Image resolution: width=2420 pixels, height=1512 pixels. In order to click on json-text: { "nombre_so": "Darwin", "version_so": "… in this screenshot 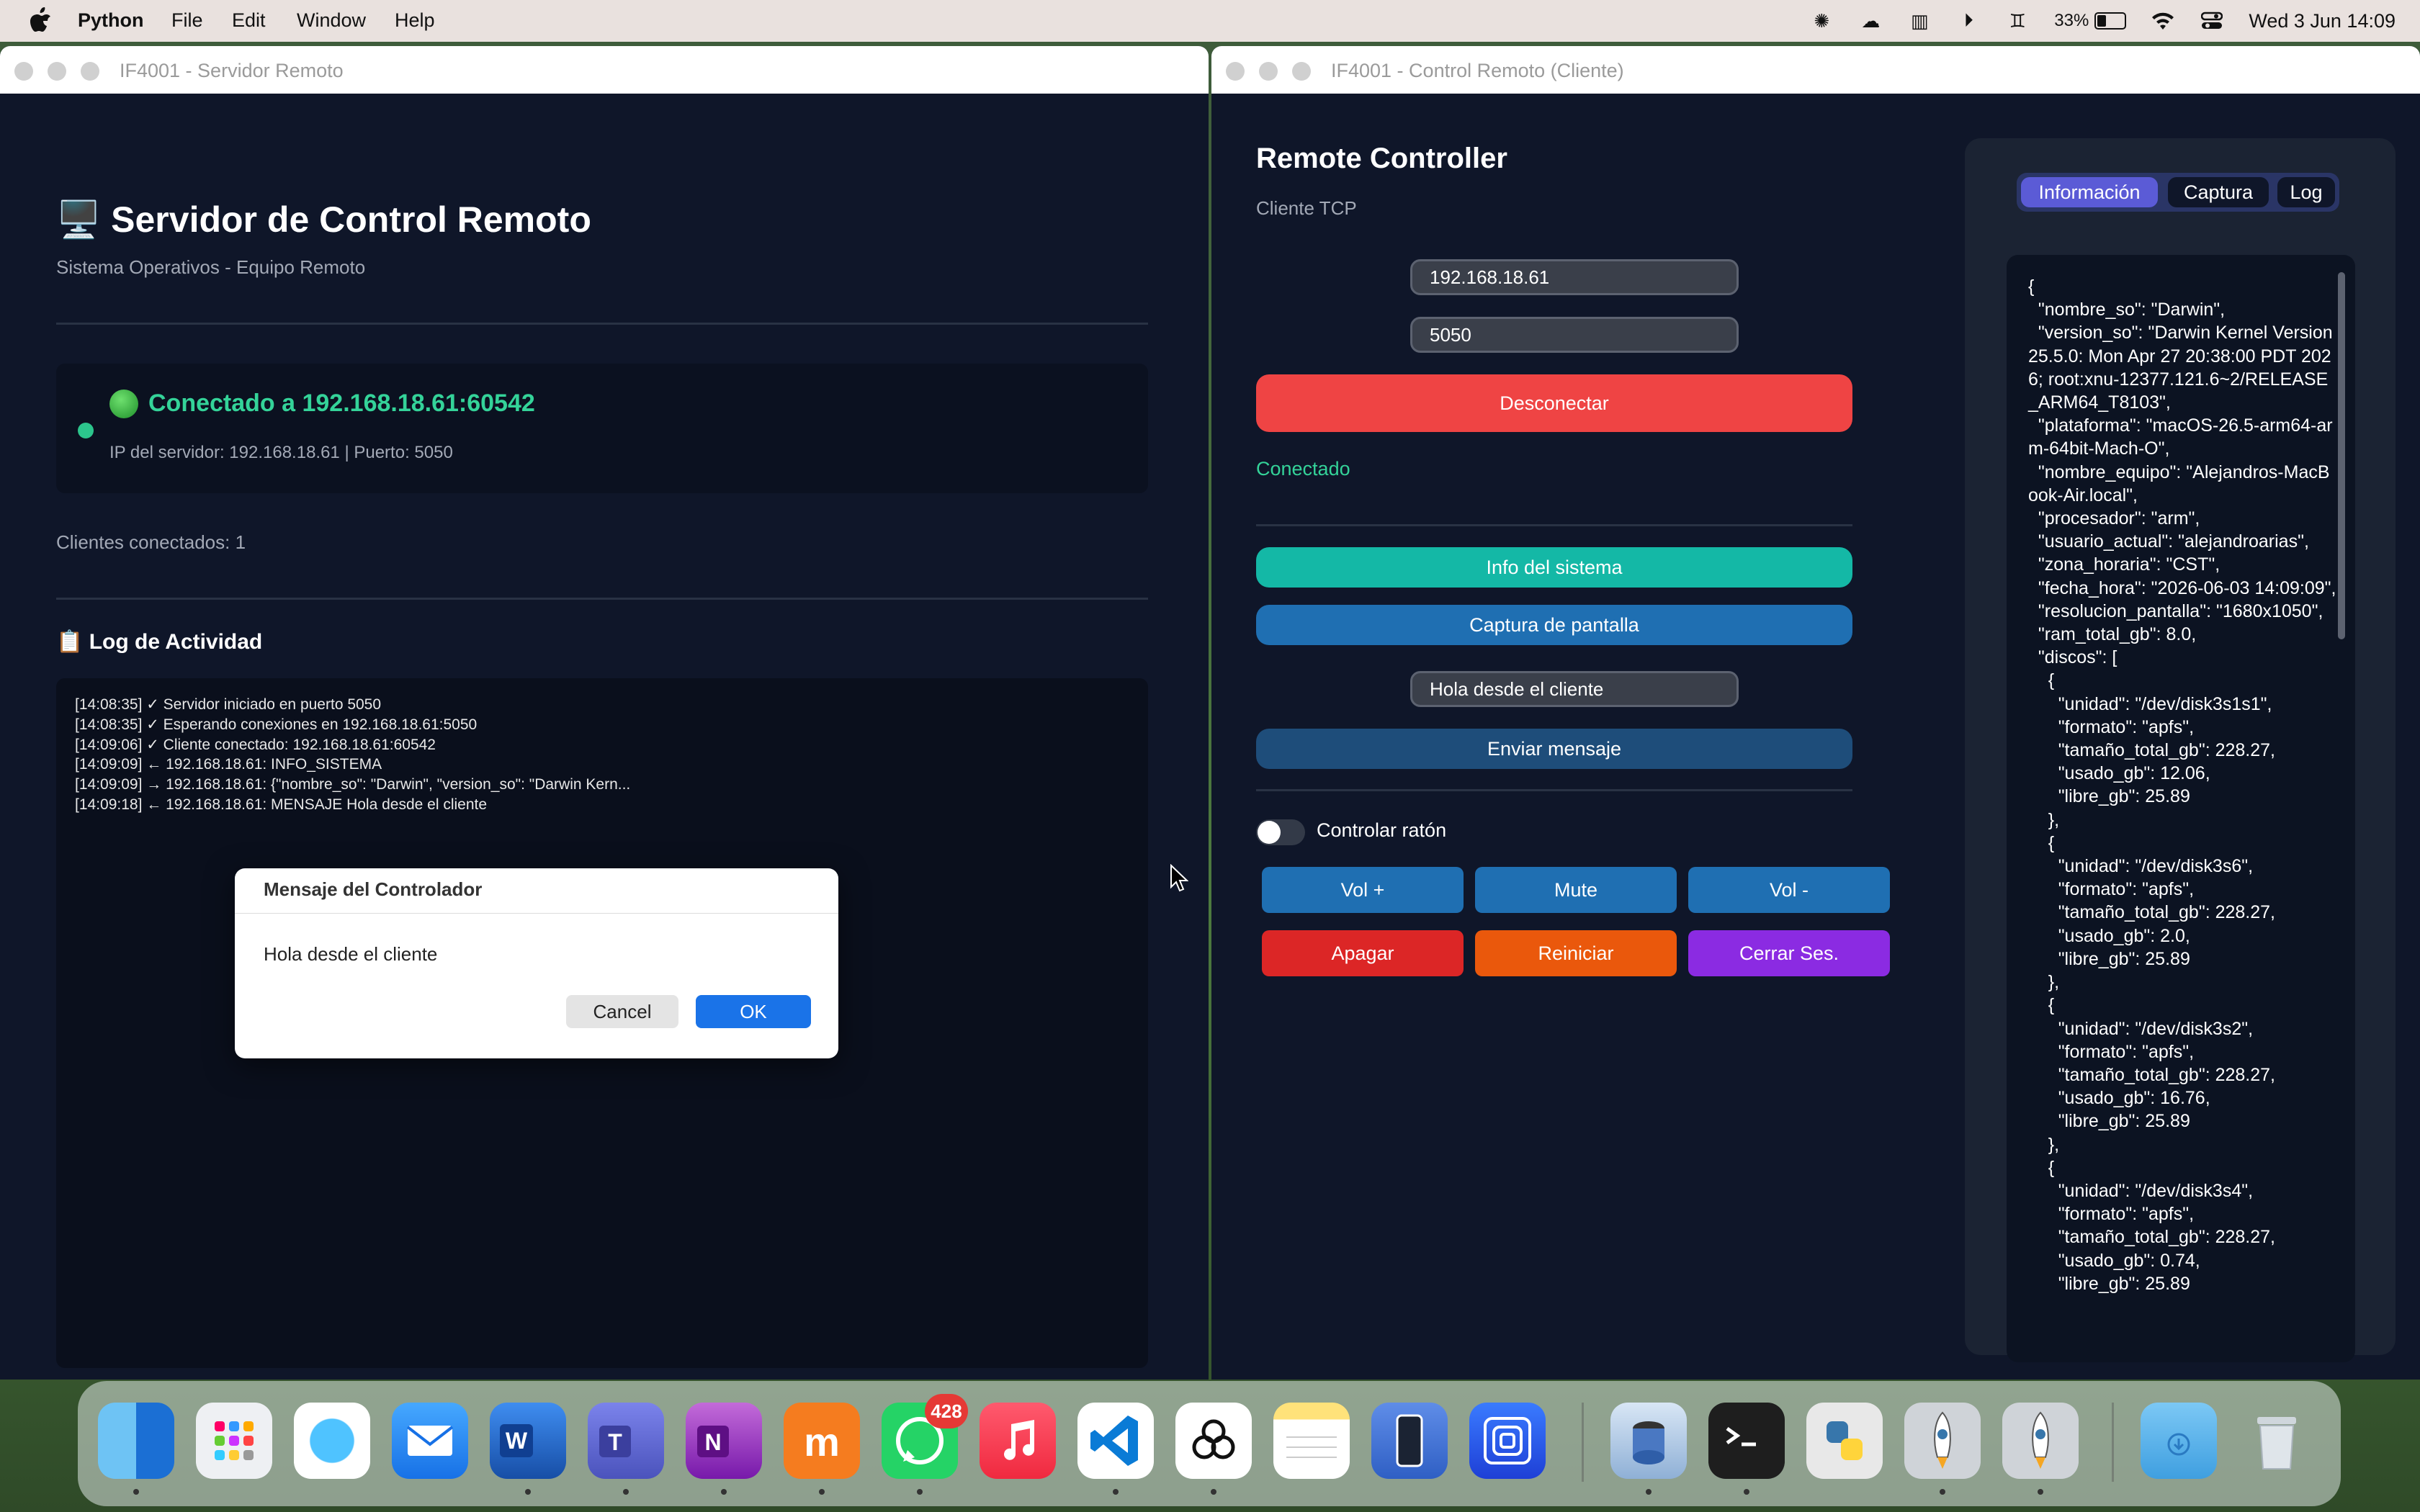, I will do `click(2182, 785)`.